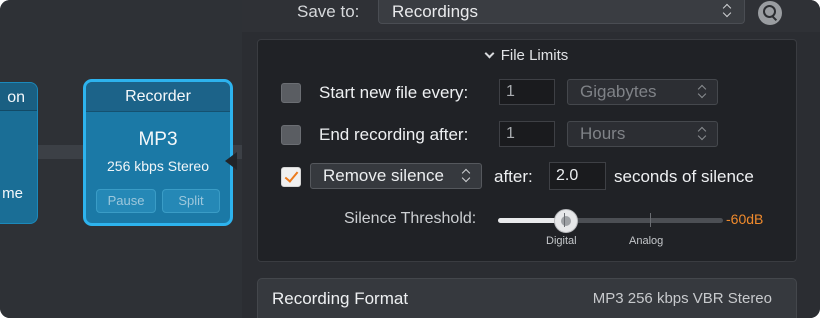 The image size is (820, 318). Describe the element at coordinates (682, 298) in the screenshot. I see `recording-format-value: MP3 256 kbps VBR Stereo` at that location.